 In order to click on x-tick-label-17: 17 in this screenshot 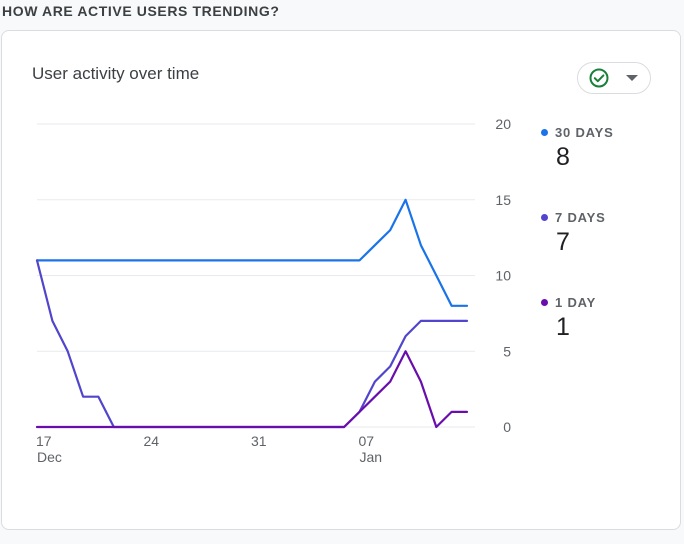, I will do `click(44, 441)`.